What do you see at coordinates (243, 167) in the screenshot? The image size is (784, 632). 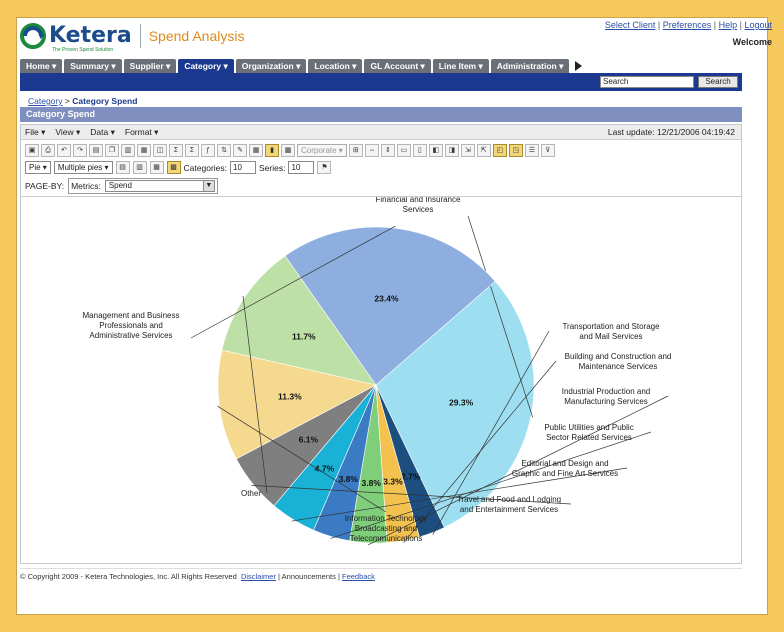 I see `categories-input: 10` at bounding box center [243, 167].